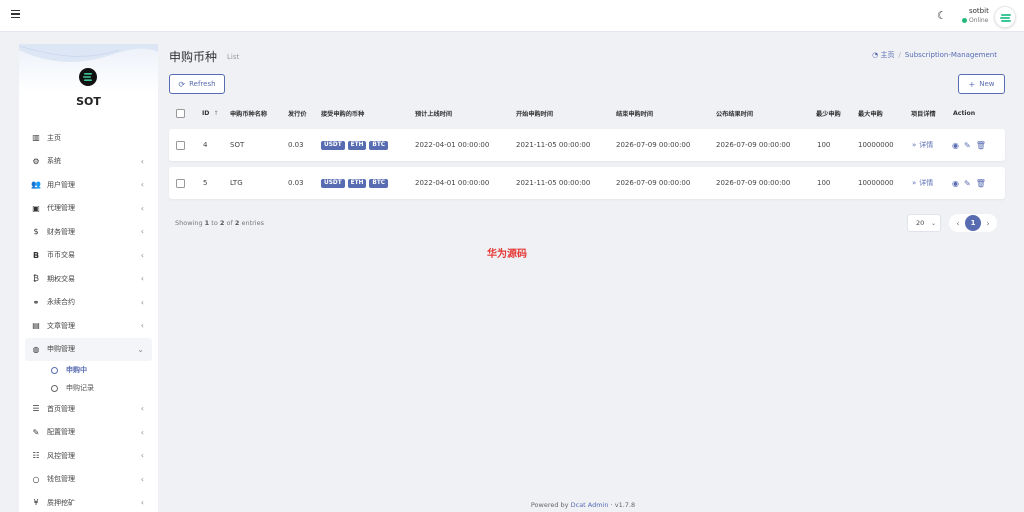 The width and height of the screenshot is (1024, 512). Describe the element at coordinates (36, 185) in the screenshot. I see `users-icon: 👥` at that location.